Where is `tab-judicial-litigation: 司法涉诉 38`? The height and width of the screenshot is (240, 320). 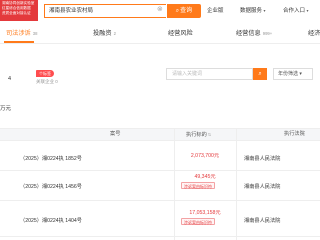
tab-judicial-litigation: 司法涉诉 38 is located at coordinates (21, 34).